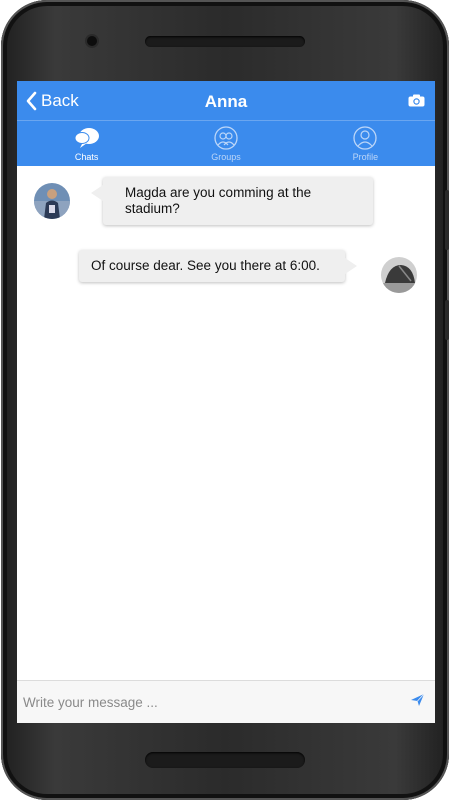 Image resolution: width=450 pixels, height=800 pixels. Describe the element at coordinates (226, 138) in the screenshot. I see `group-icon` at that location.